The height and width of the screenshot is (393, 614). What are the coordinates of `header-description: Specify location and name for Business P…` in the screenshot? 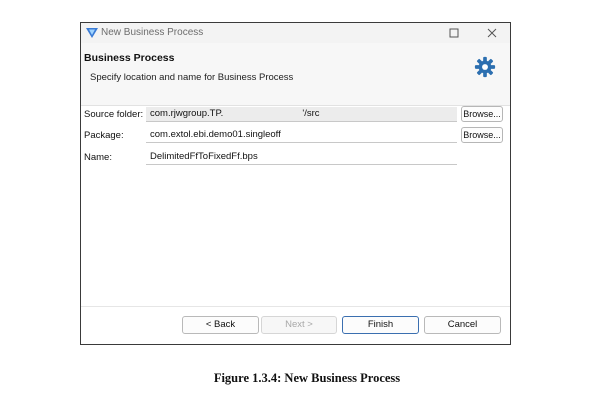 It's located at (192, 77).